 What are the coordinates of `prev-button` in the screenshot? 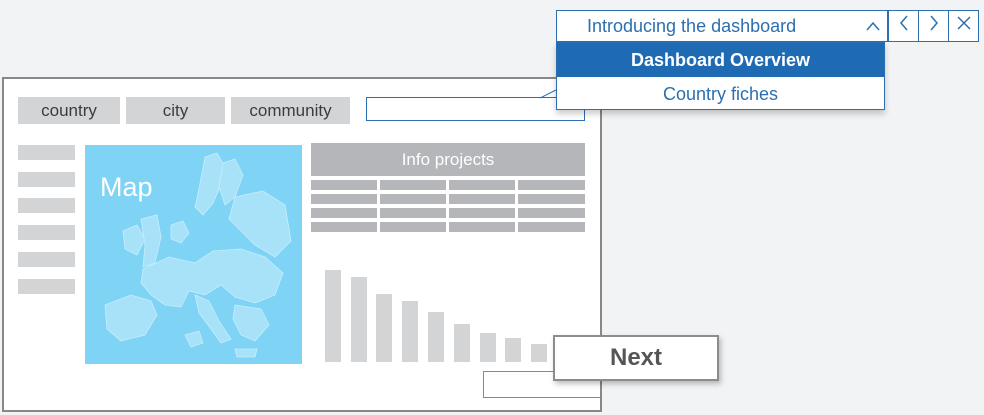 It's located at (903, 26).